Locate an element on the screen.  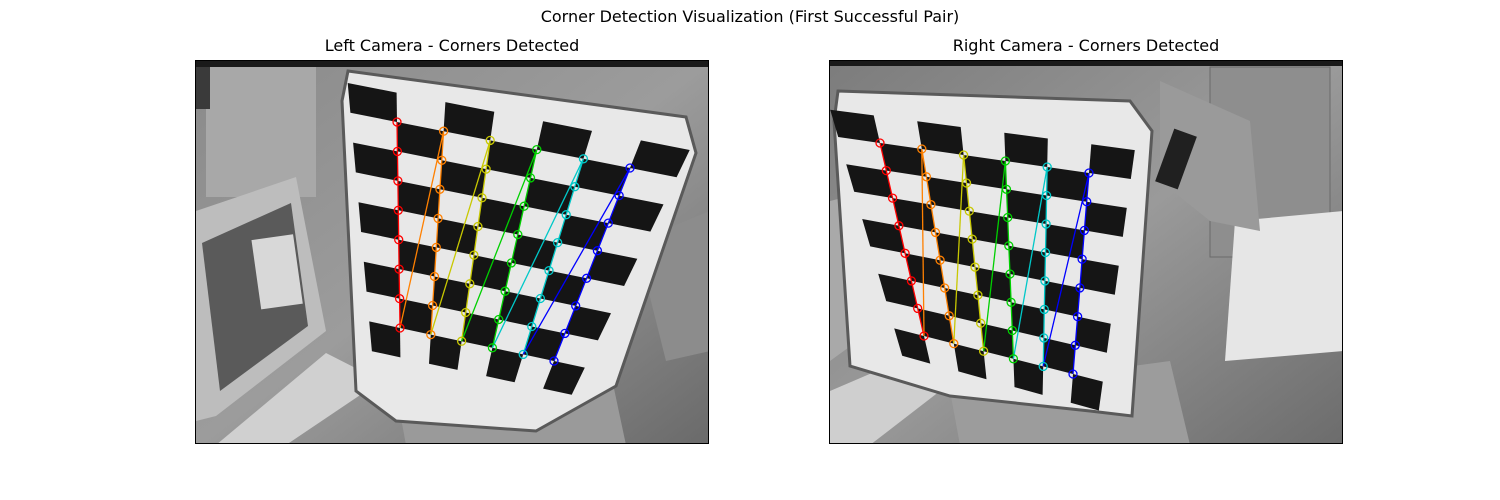
whiteboard is located at coordinates (1283, 286).